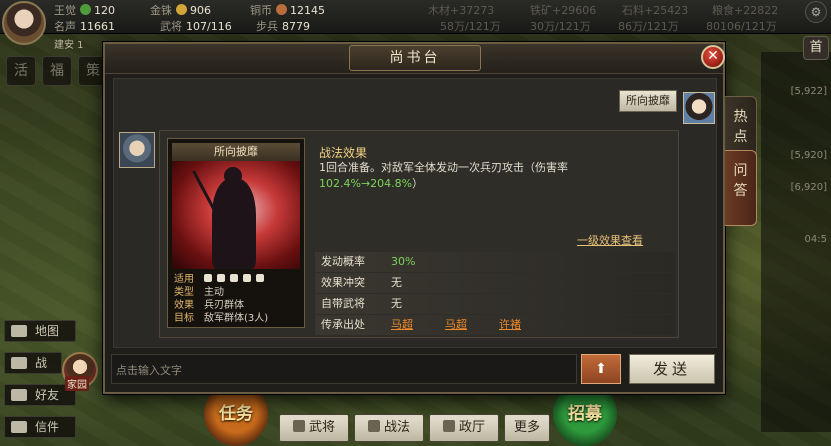 The width and height of the screenshot is (831, 446). What do you see at coordinates (137, 150) in the screenshot?
I see `general-avatar` at bounding box center [137, 150].